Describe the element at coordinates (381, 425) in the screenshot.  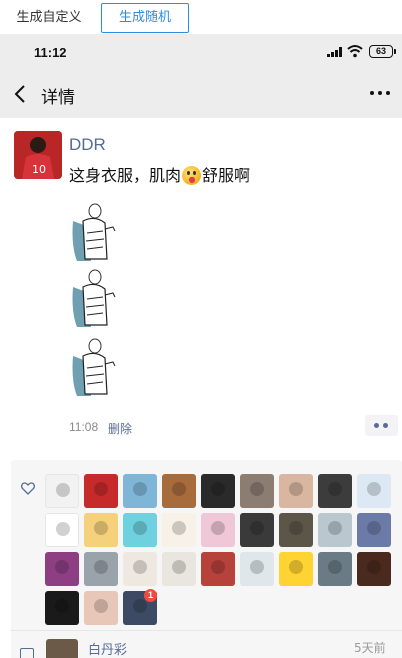
I see `comment-more-button` at that location.